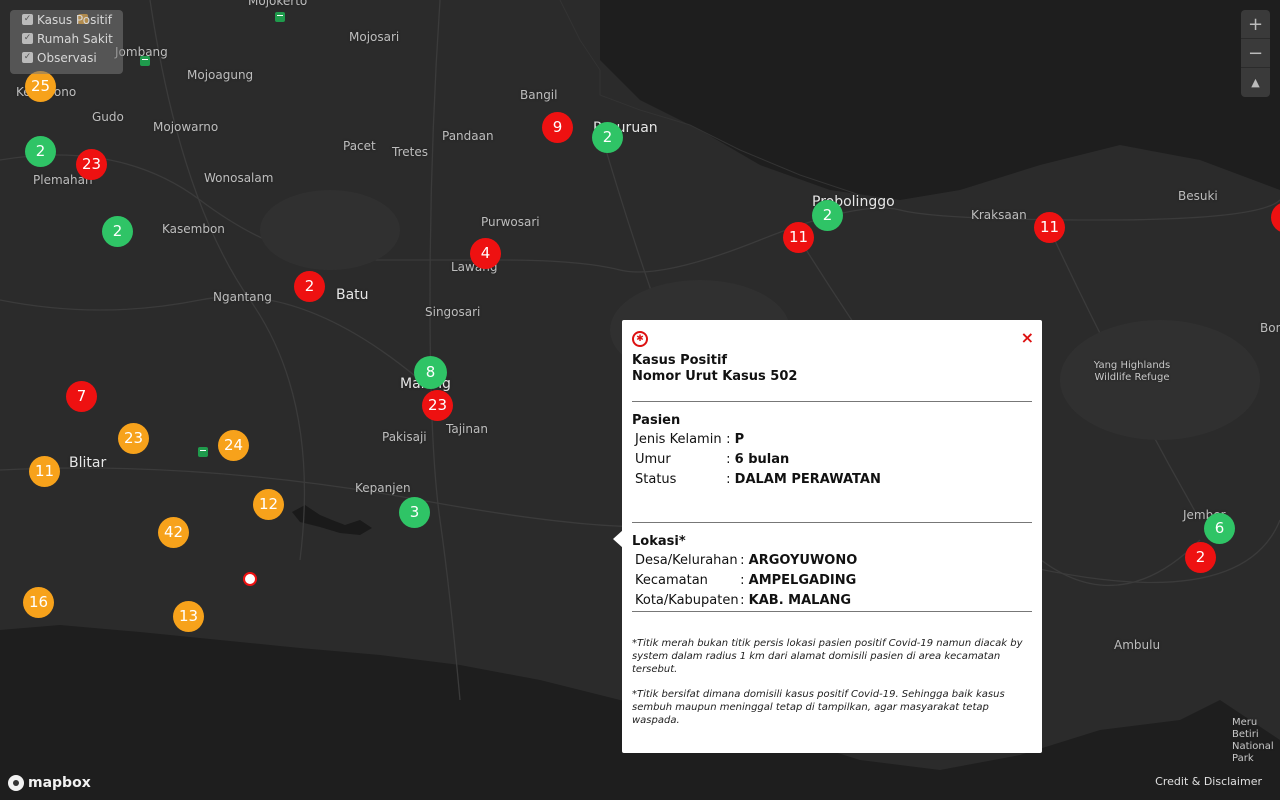 This screenshot has height=800, width=1280. What do you see at coordinates (75, 38) in the screenshot?
I see `legend-label: Rumah Sakit` at bounding box center [75, 38].